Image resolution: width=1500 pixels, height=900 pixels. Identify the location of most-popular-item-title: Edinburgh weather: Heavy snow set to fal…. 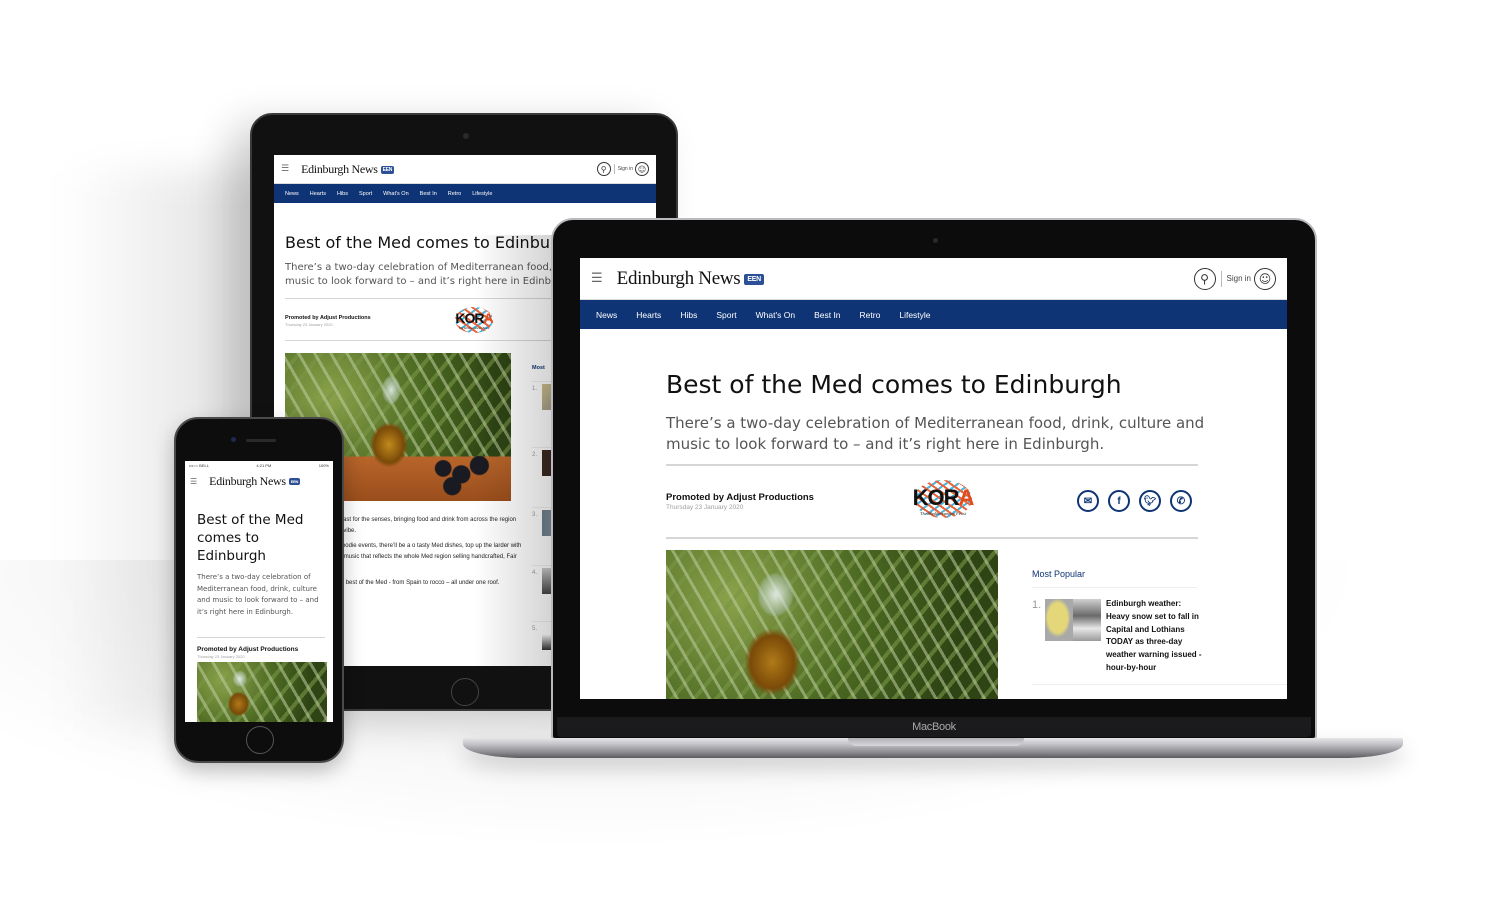
(1154, 636).